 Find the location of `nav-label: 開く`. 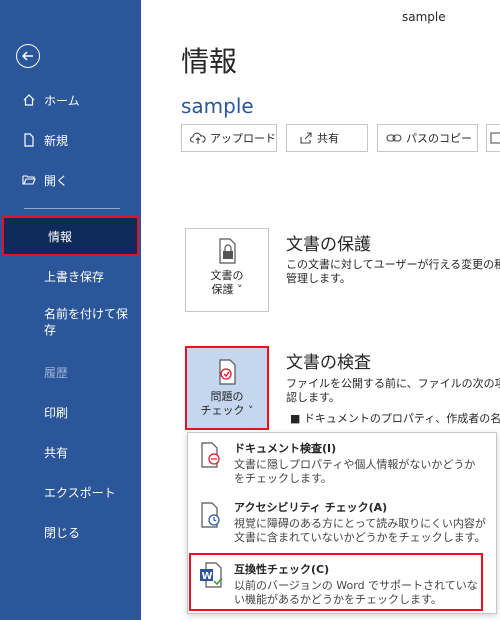

nav-label: 開く is located at coordinates (56, 180).